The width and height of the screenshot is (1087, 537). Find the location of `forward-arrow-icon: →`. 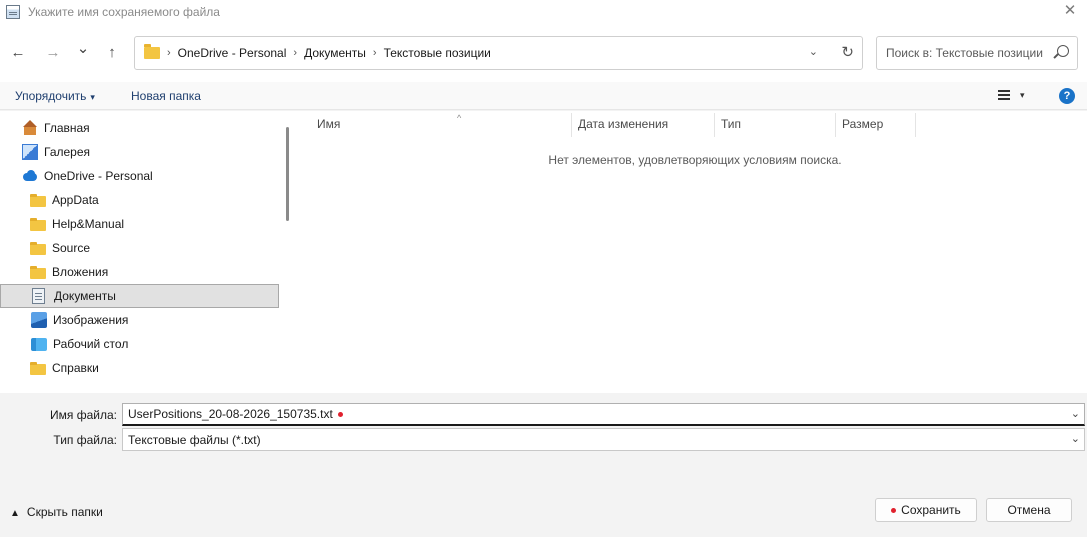

forward-arrow-icon: → is located at coordinates (53, 53).